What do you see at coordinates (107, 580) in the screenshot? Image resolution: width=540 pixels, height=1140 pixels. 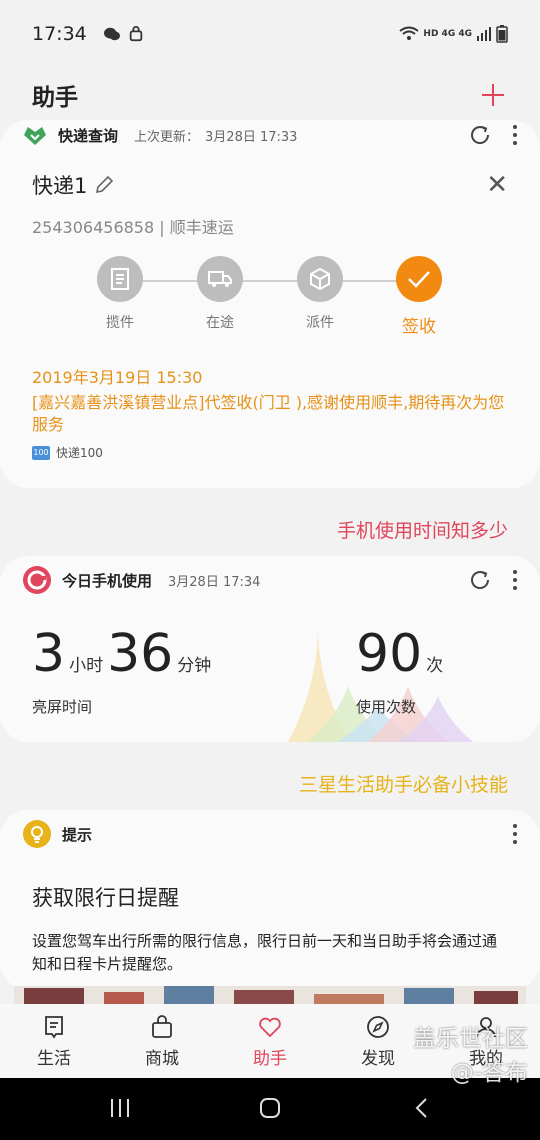 I see `usage-card-title: 今日手机使用` at bounding box center [107, 580].